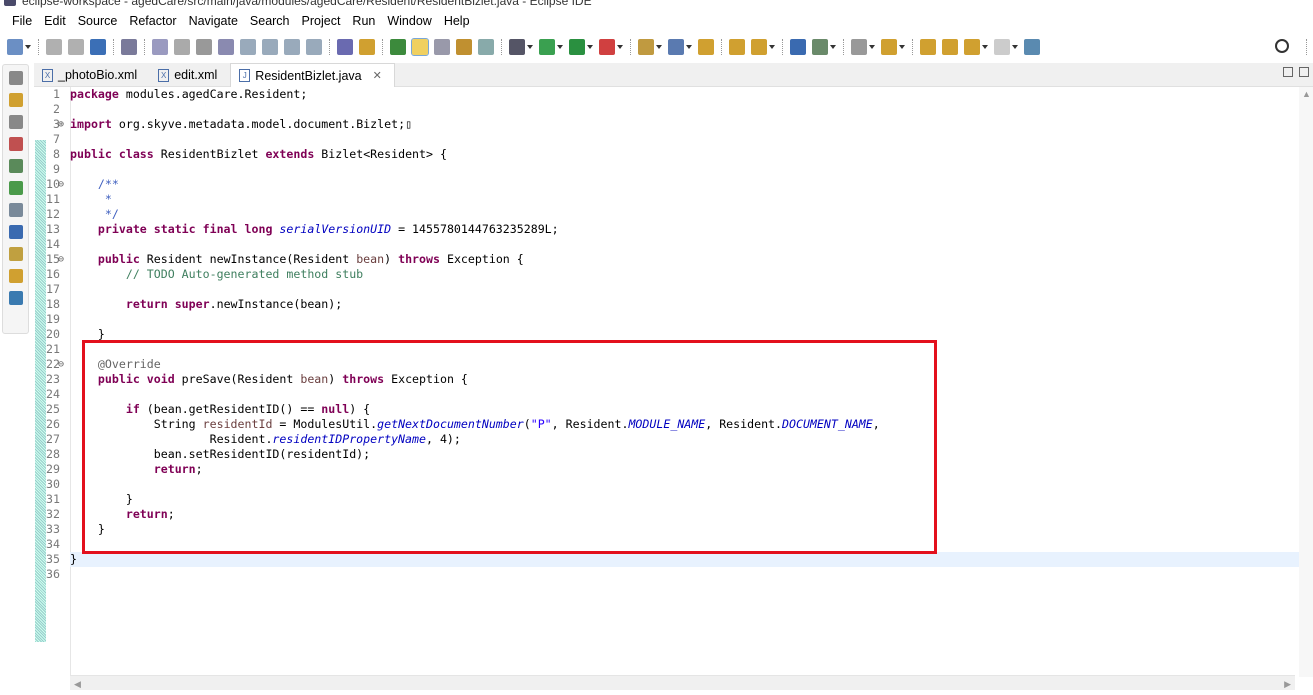 The height and width of the screenshot is (695, 1313). Describe the element at coordinates (321, 22) in the screenshot. I see `menu-project: Project` at that location.